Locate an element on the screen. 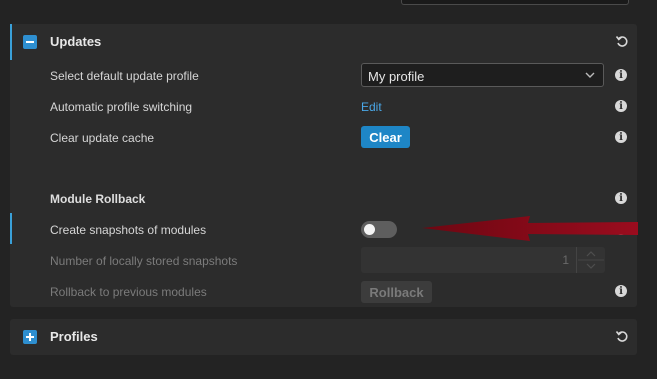  stored-snapshots-value: 1 is located at coordinates (565, 260).